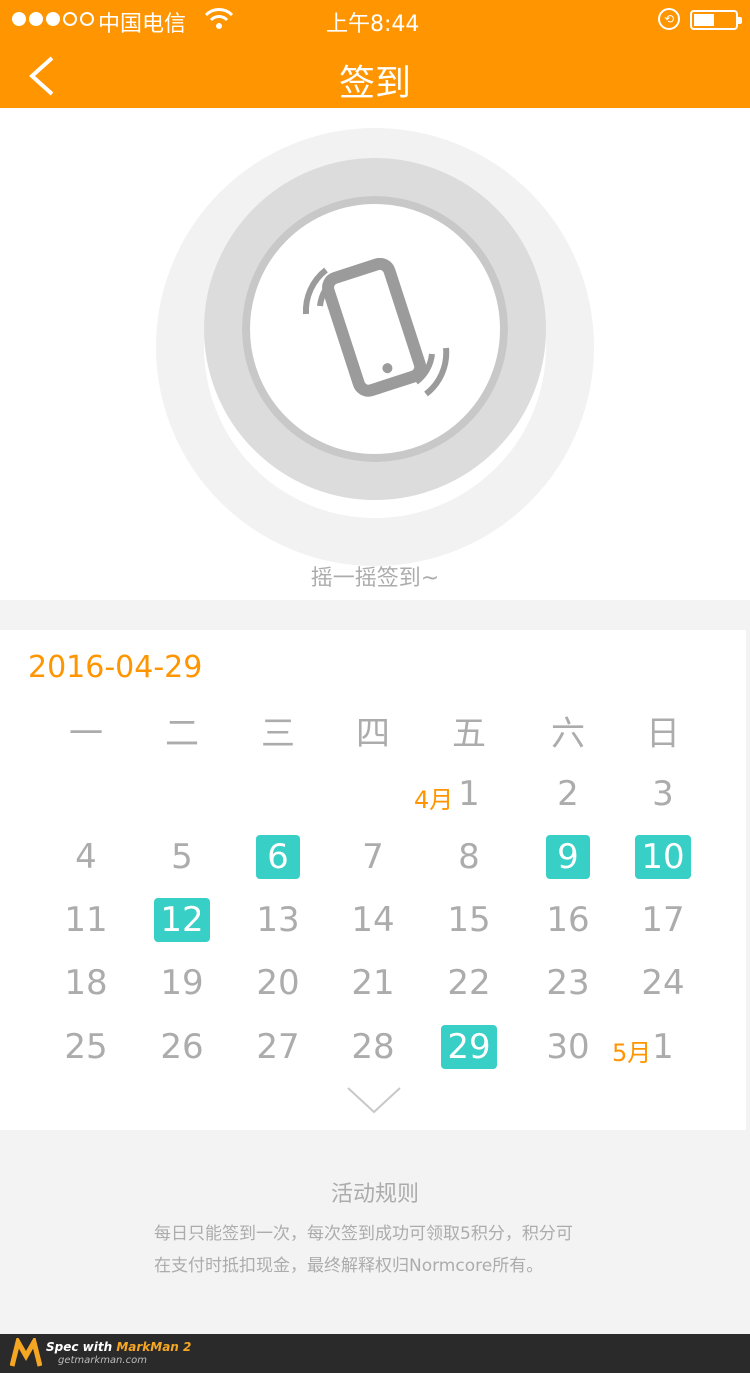  I want to click on signal-strength-icon, so click(53, 19).